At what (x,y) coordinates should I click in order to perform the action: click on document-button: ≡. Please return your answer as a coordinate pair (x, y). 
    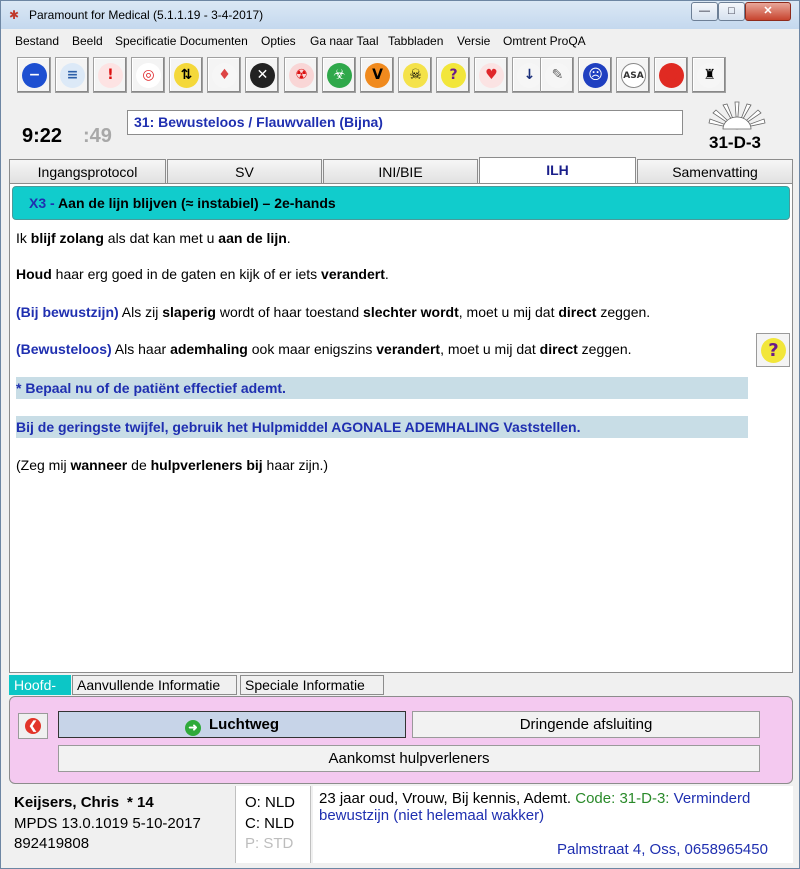
    Looking at the image, I should click on (72, 75).